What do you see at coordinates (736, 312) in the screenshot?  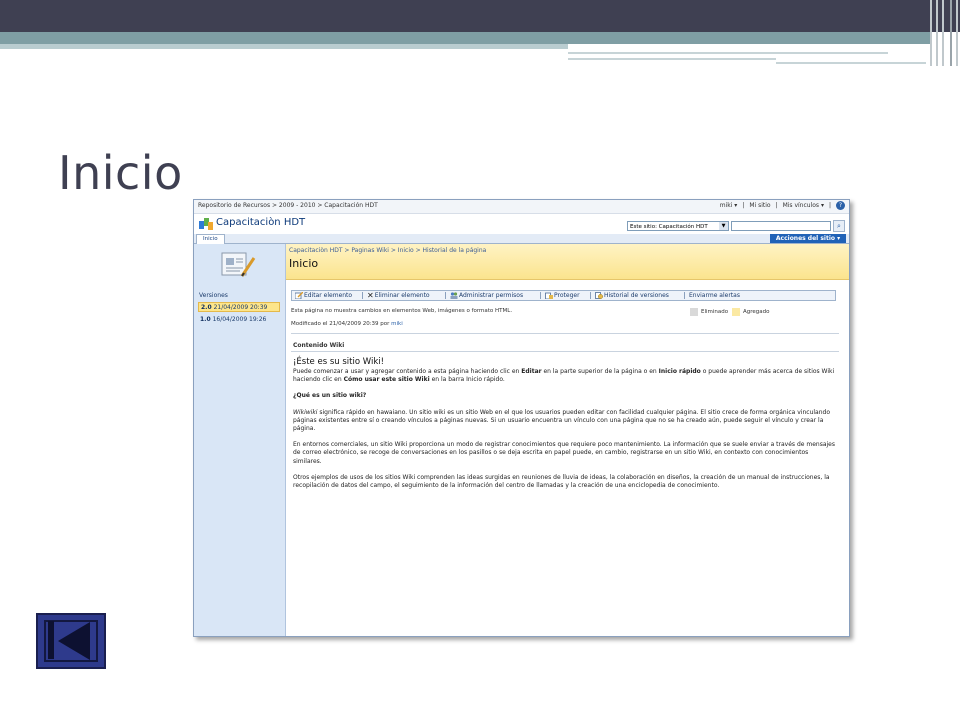 I see `added-swatch` at bounding box center [736, 312].